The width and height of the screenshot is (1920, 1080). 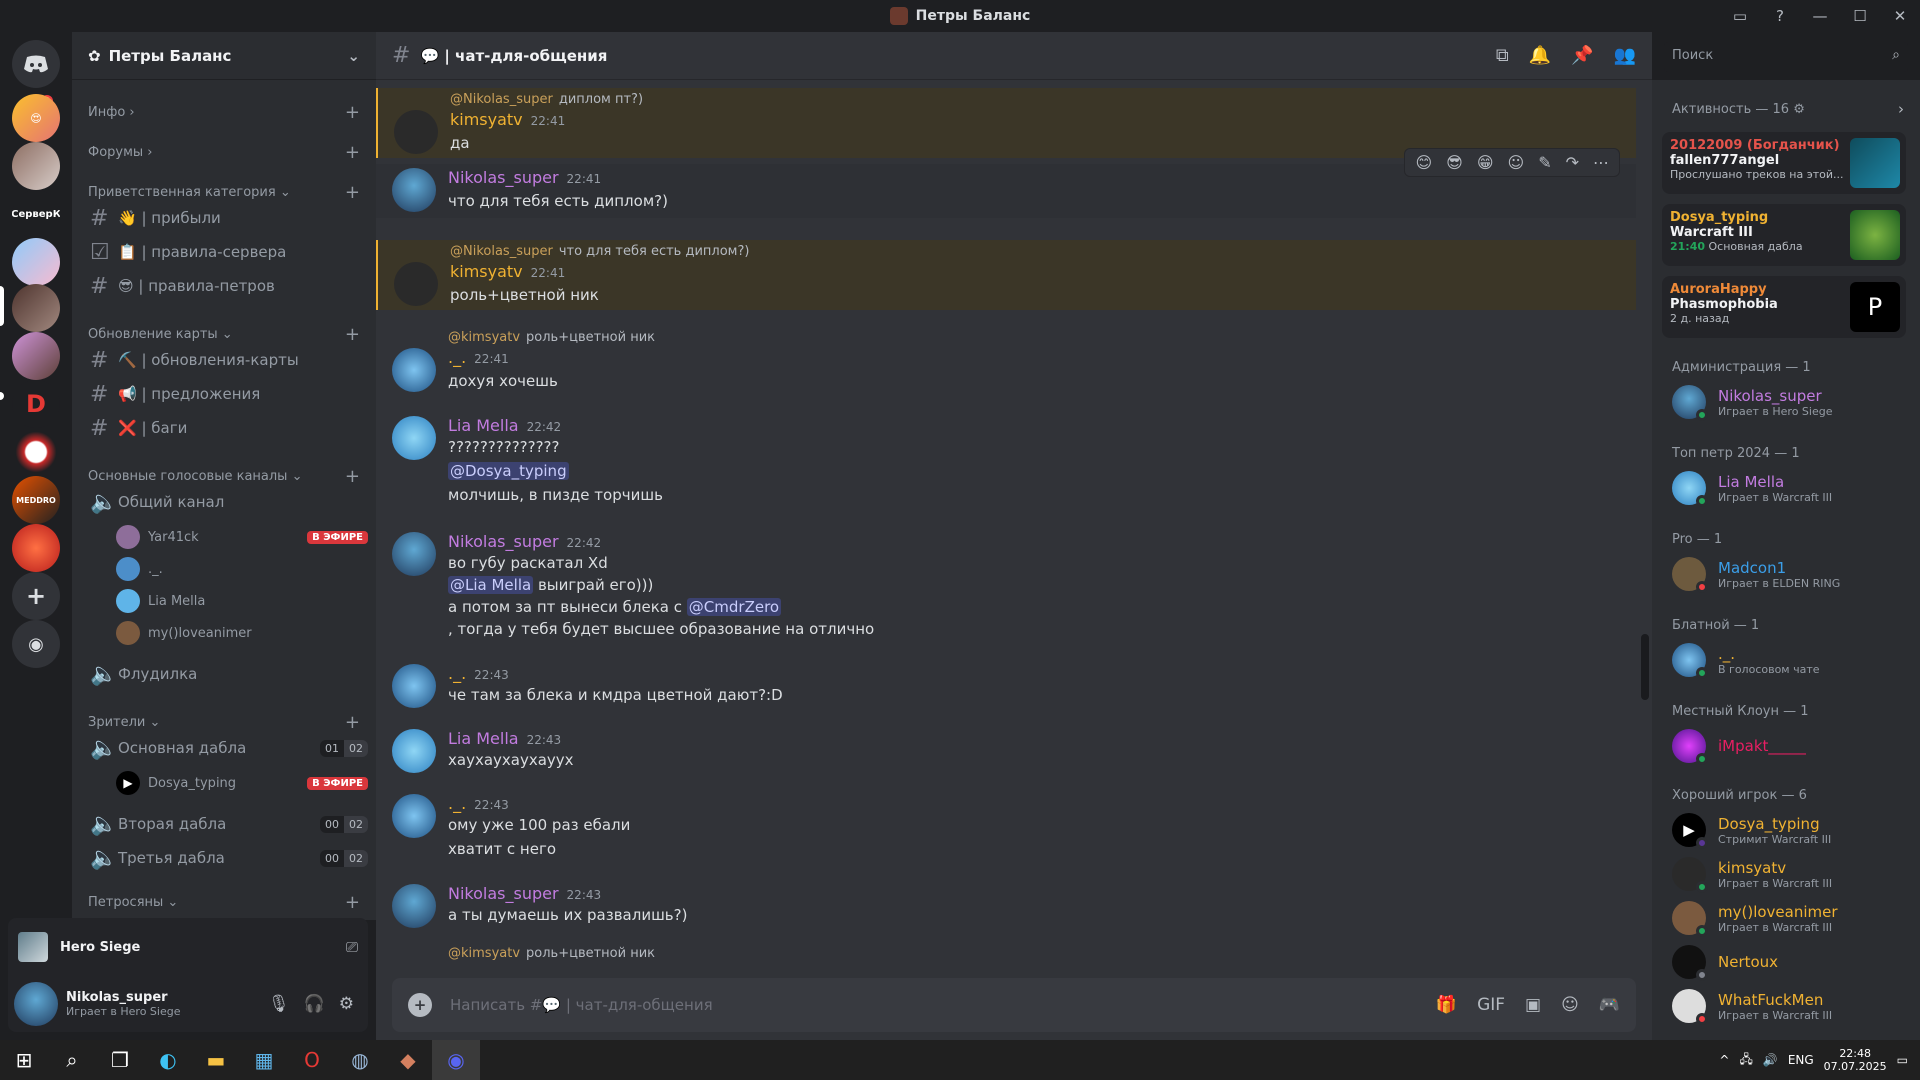 I want to click on pin-icon: 📌, so click(x=1582, y=55).